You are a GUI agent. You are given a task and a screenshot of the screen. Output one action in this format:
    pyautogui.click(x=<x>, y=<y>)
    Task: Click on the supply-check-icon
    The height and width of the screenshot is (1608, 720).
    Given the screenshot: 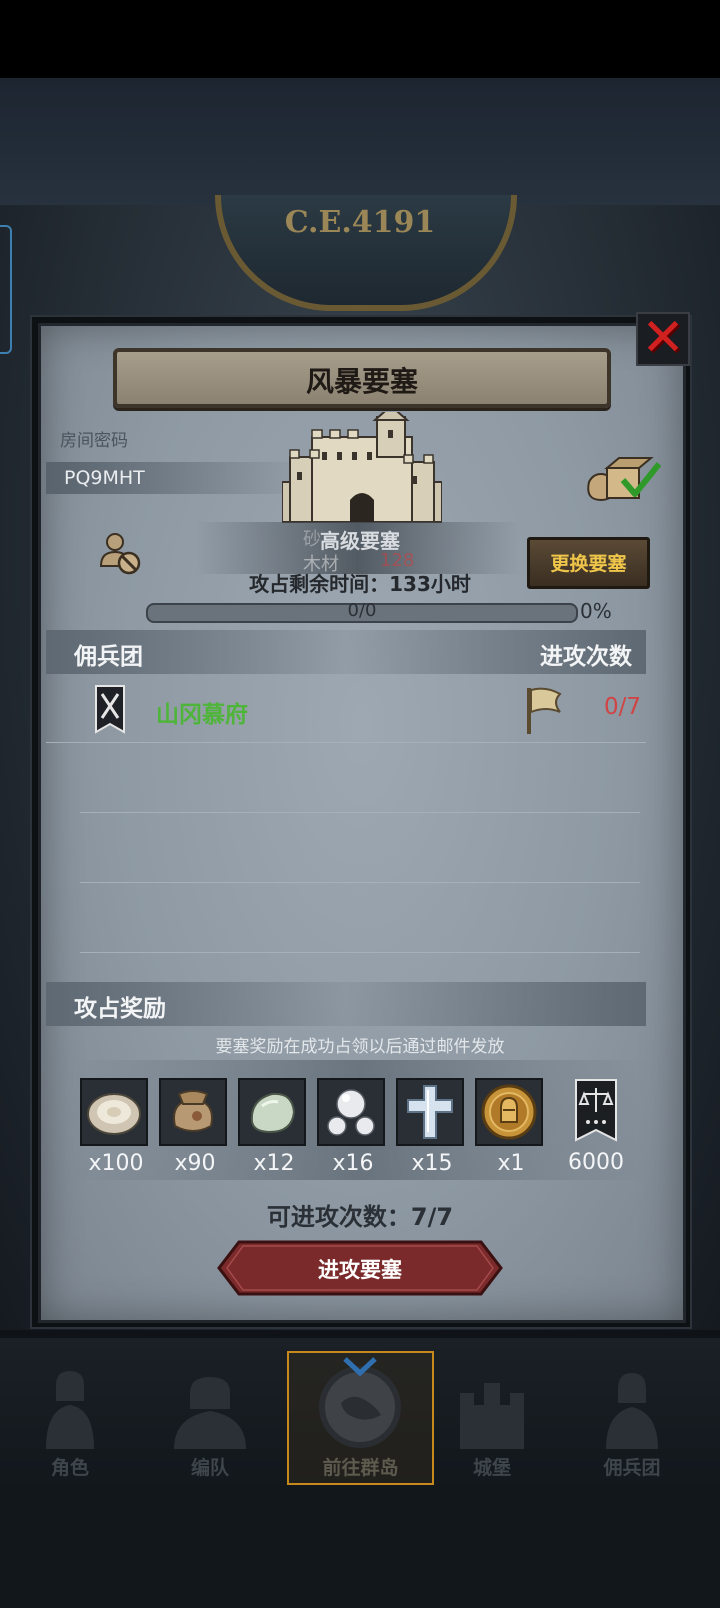 What is the action you would take?
    pyautogui.click(x=624, y=479)
    